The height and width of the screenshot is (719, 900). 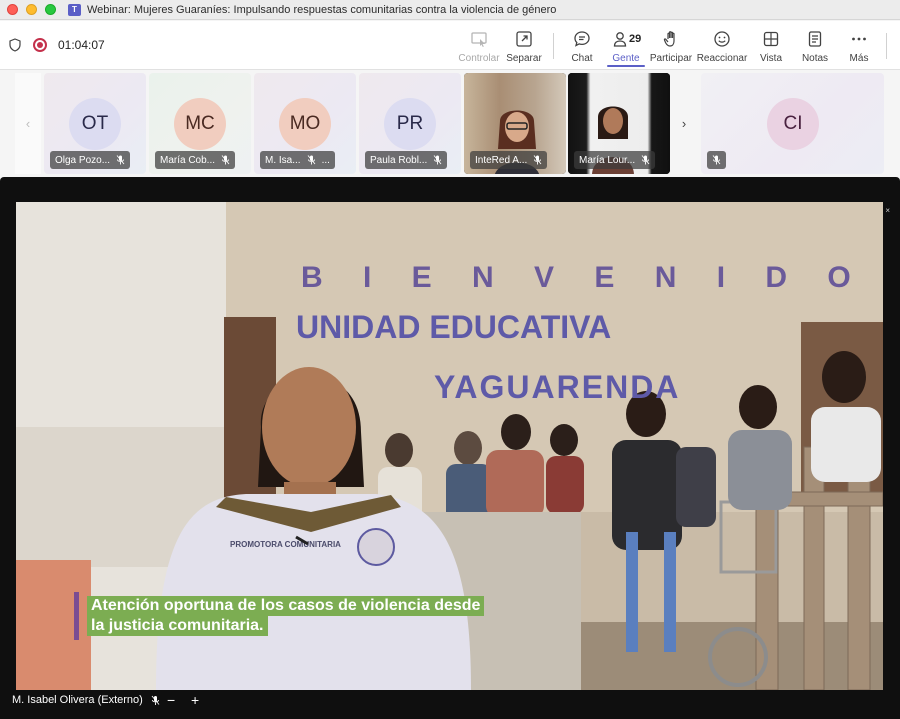 I want to click on chevron-right-icon: ›, so click(x=684, y=123).